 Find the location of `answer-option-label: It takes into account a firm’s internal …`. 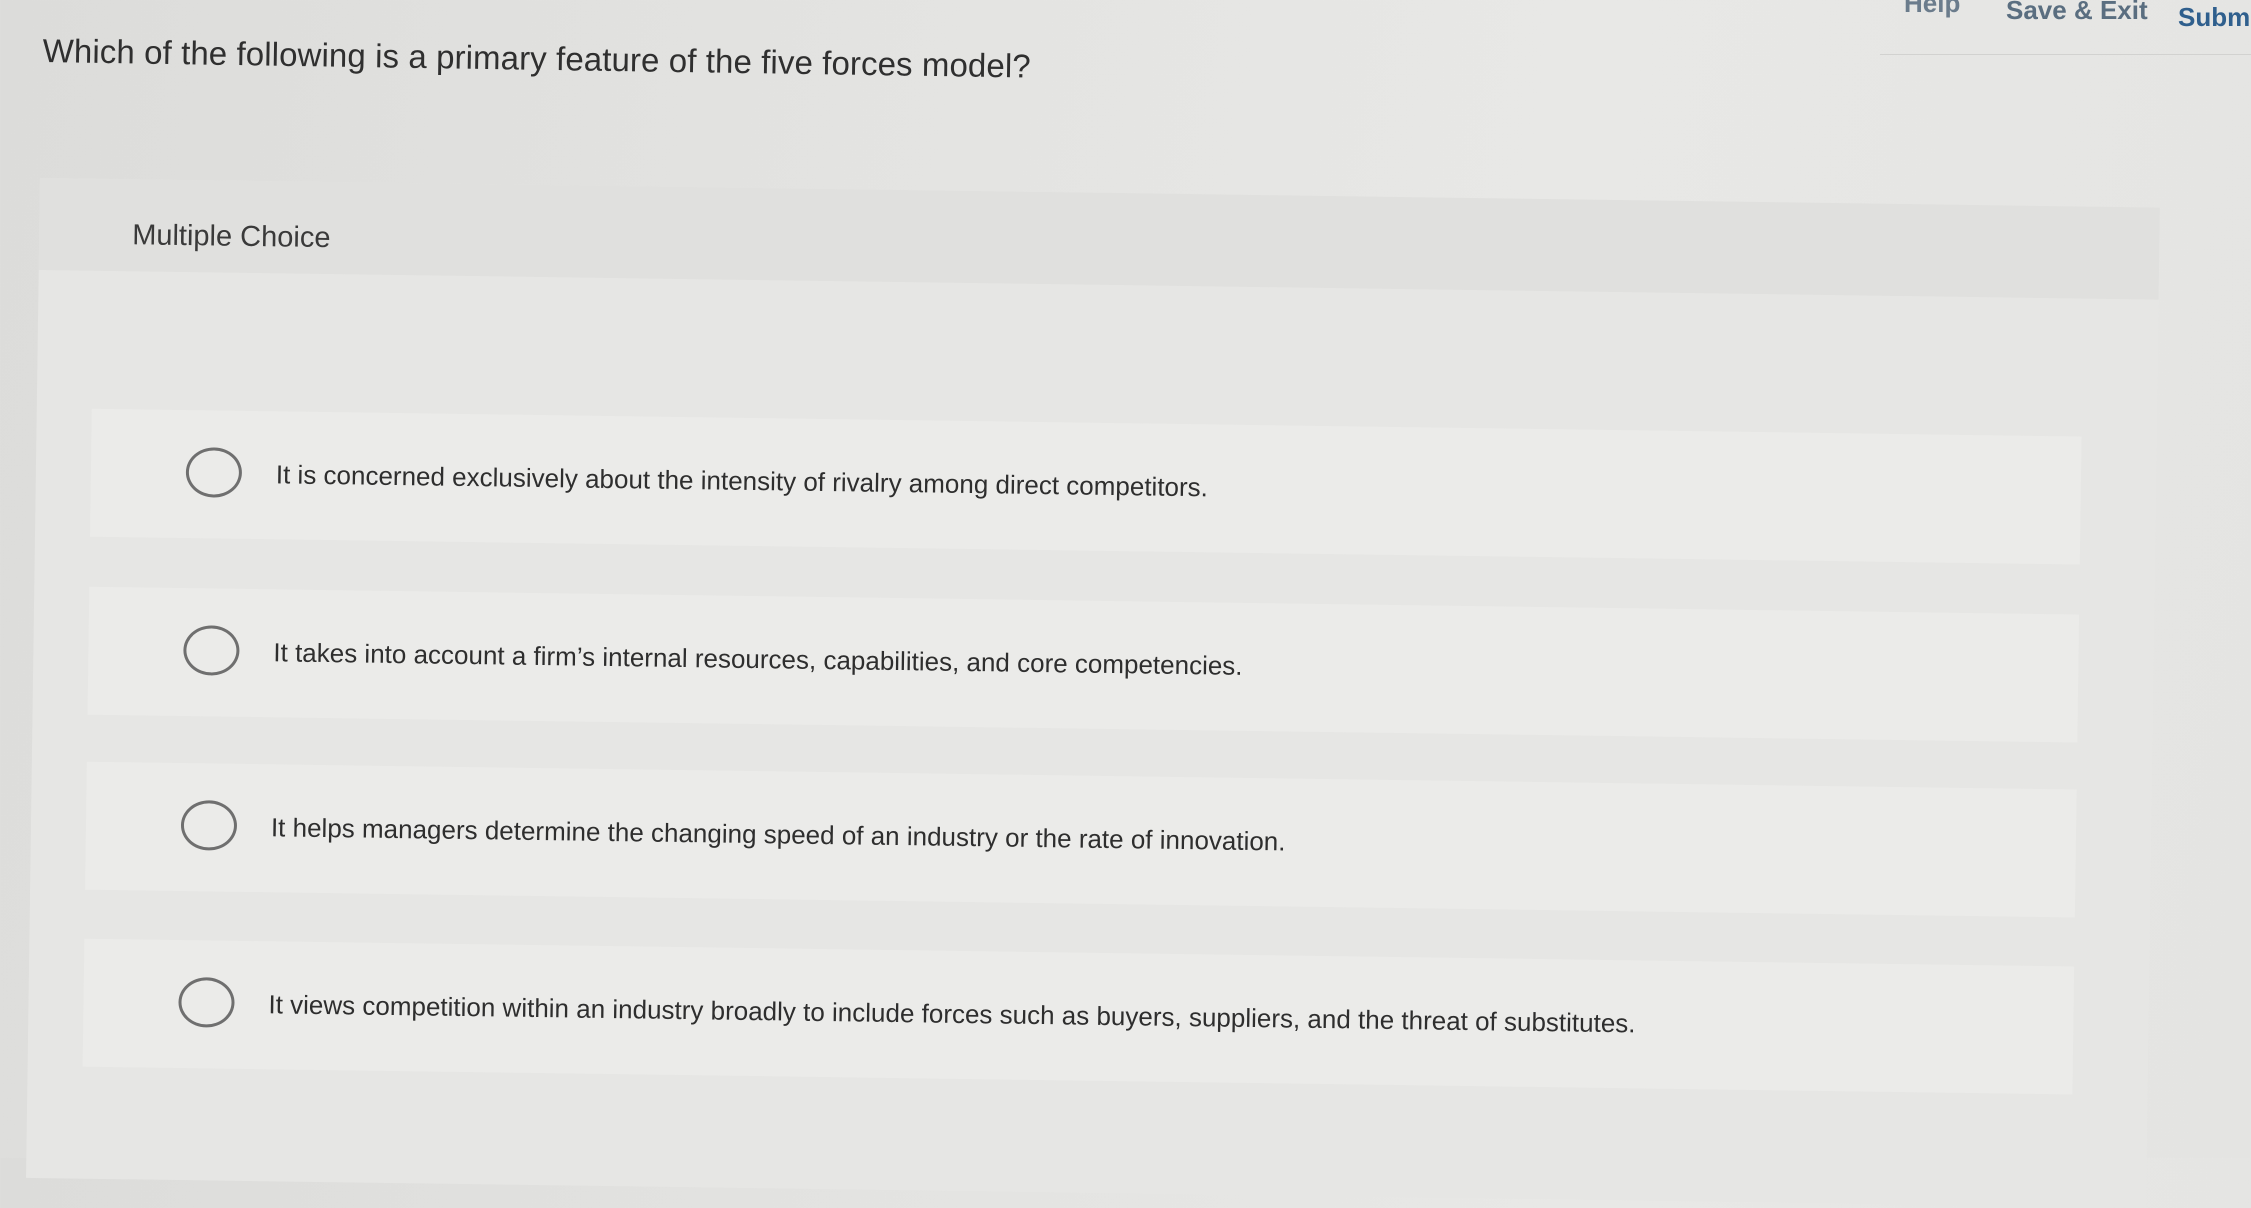

answer-option-label: It takes into account a firm’s internal … is located at coordinates (758, 659).